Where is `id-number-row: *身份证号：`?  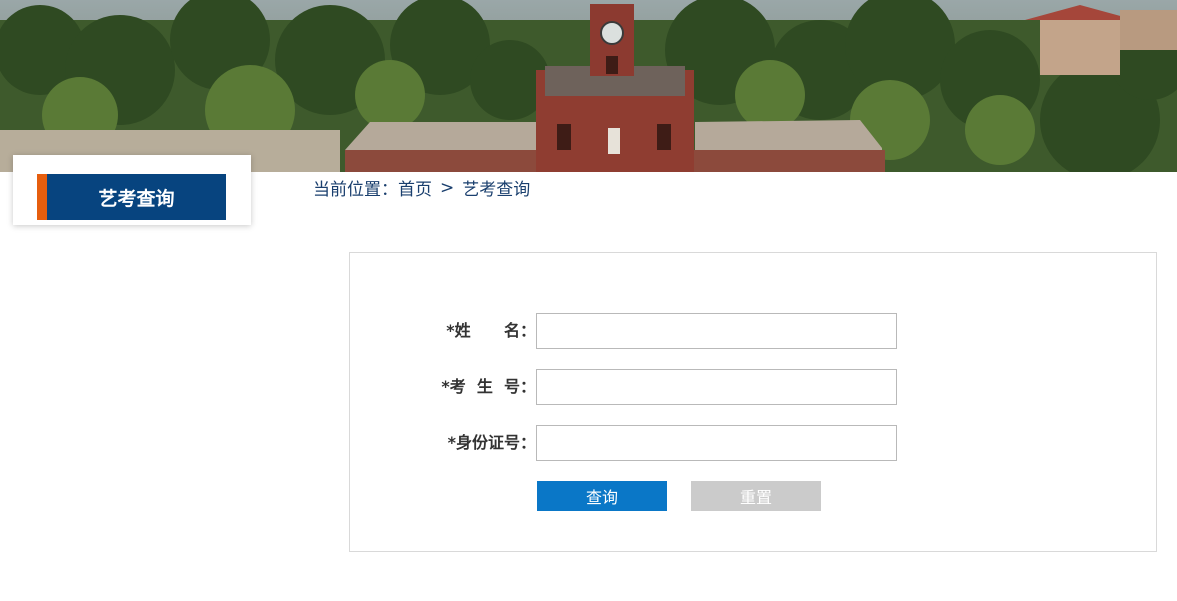
id-number-row: *身份证号： is located at coordinates (753, 443).